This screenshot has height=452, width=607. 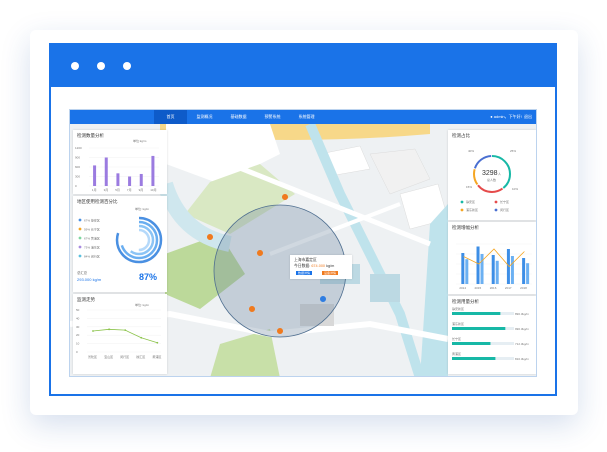 What do you see at coordinates (92, 256) in the screenshot?
I see `legend-label: 84% 闵行区` at bounding box center [92, 256].